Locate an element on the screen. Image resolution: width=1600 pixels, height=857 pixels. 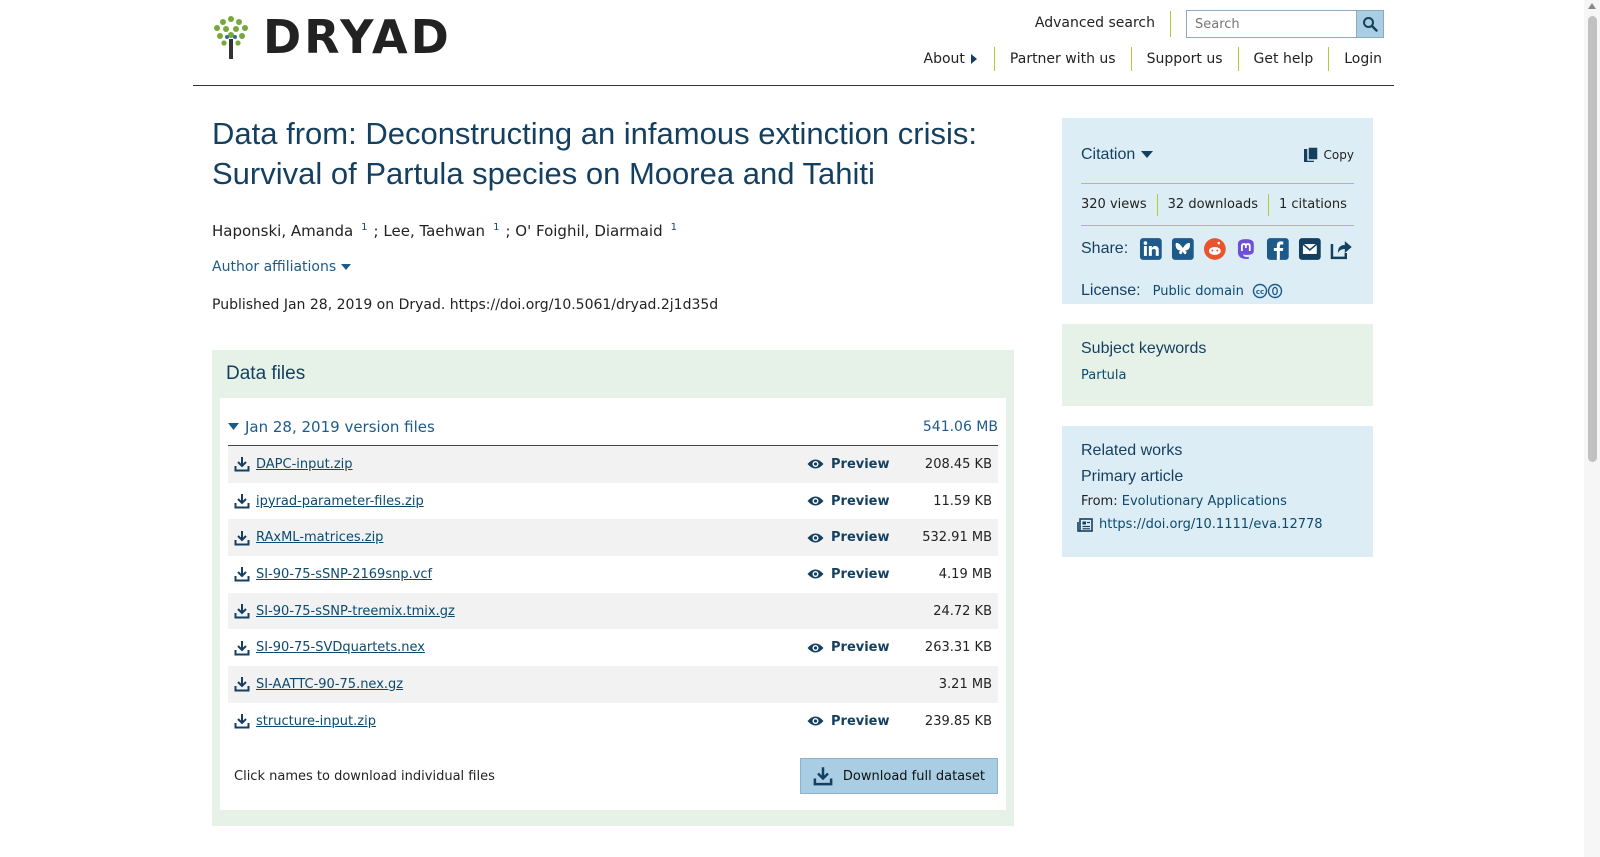
license-link: Public domain is located at coordinates (1198, 291).